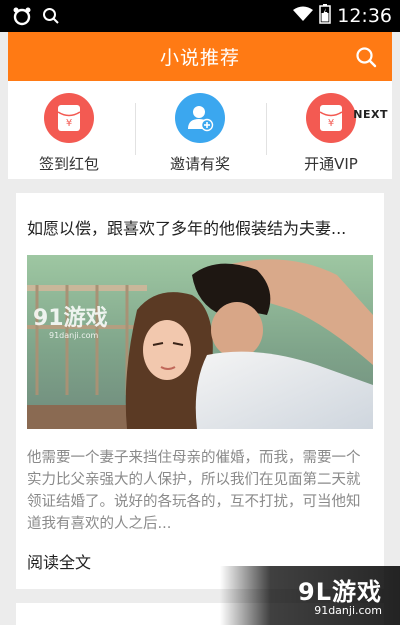  What do you see at coordinates (348, 610) in the screenshot?
I see `watermark-url: 91danji.com` at bounding box center [348, 610].